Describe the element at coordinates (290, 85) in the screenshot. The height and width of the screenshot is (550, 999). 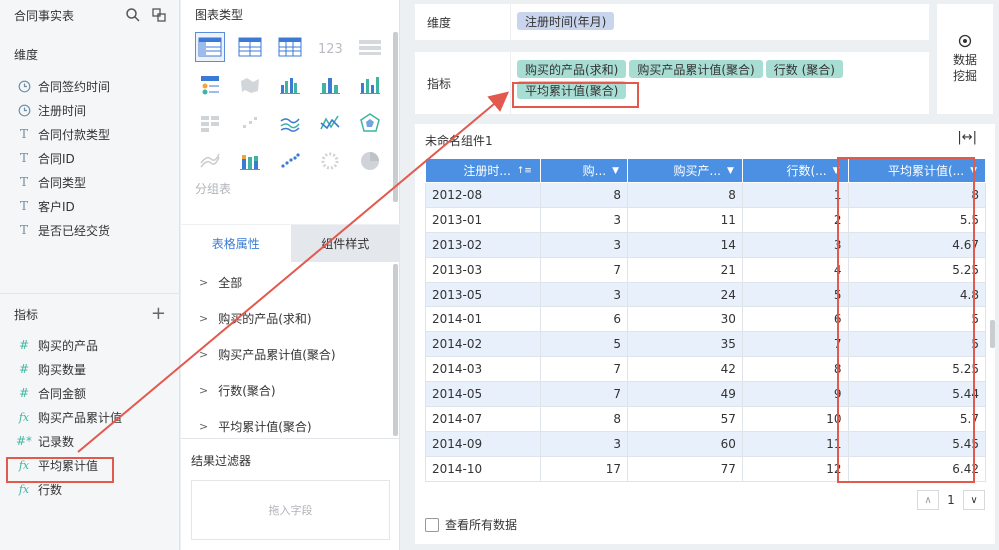
I see `grouped-bar-icon` at that location.